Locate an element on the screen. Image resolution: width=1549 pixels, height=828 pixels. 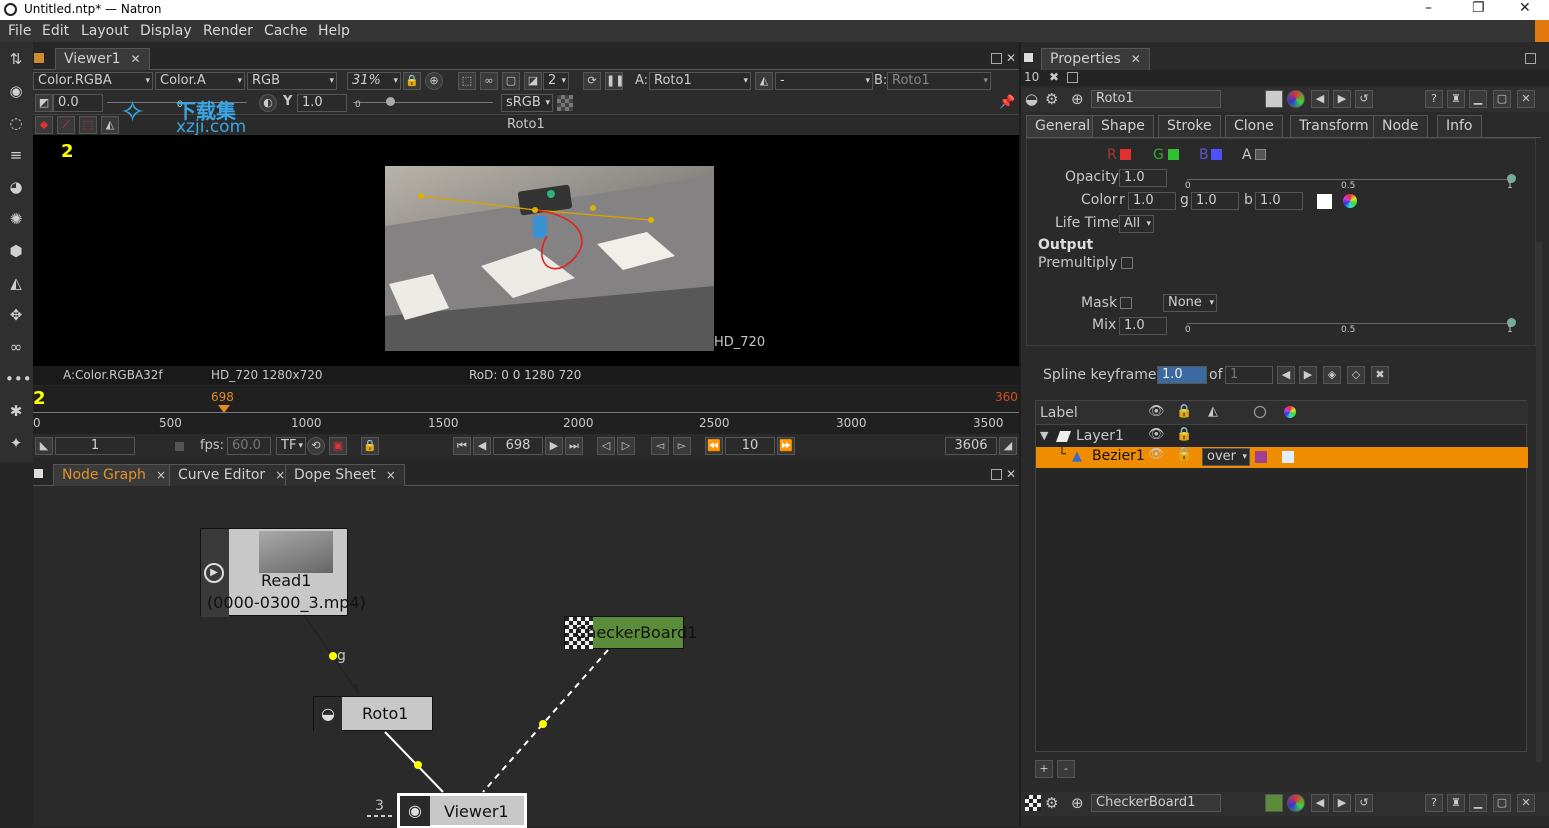
composite-mode-icon: ◭ is located at coordinates (764, 81).